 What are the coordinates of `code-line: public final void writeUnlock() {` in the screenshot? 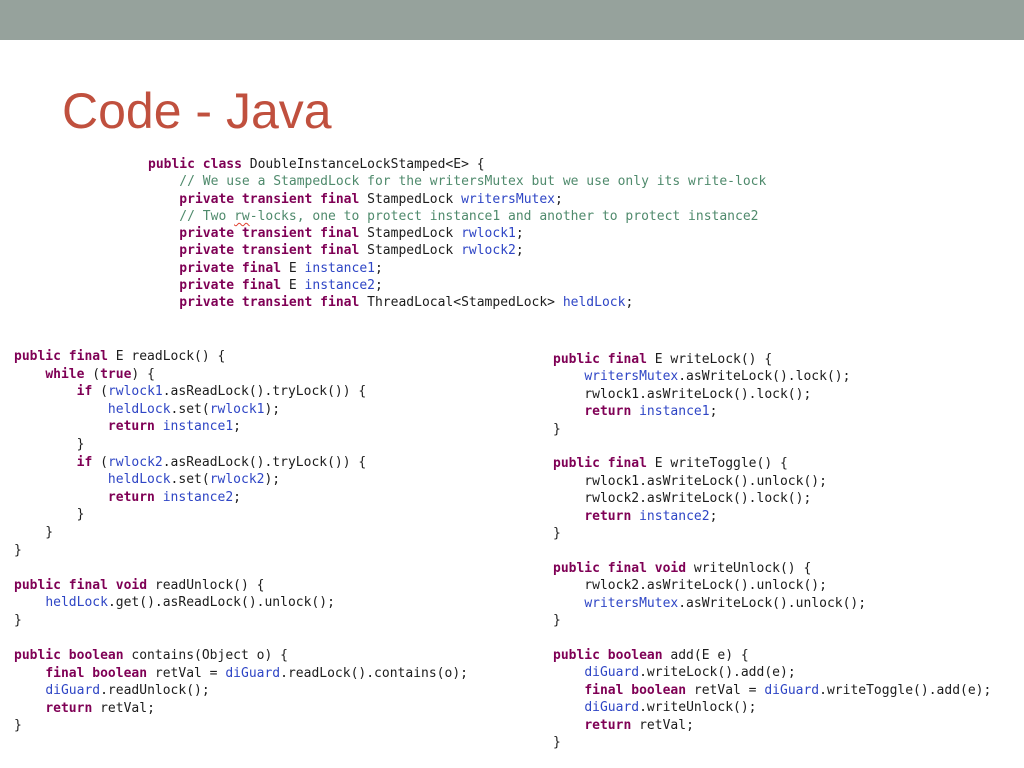 It's located at (682, 568).